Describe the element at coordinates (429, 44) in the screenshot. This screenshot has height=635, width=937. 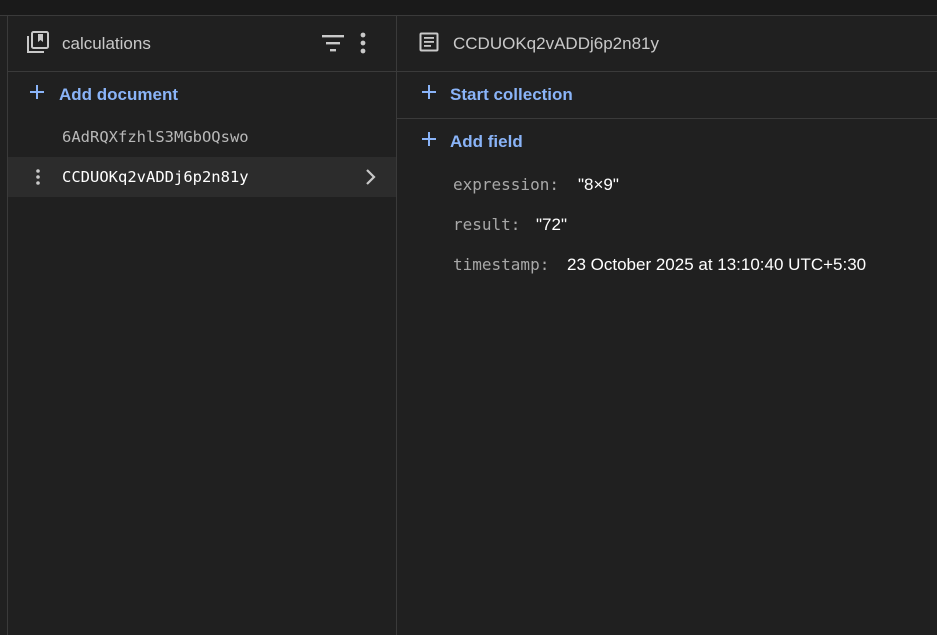
I see `document-icon` at that location.